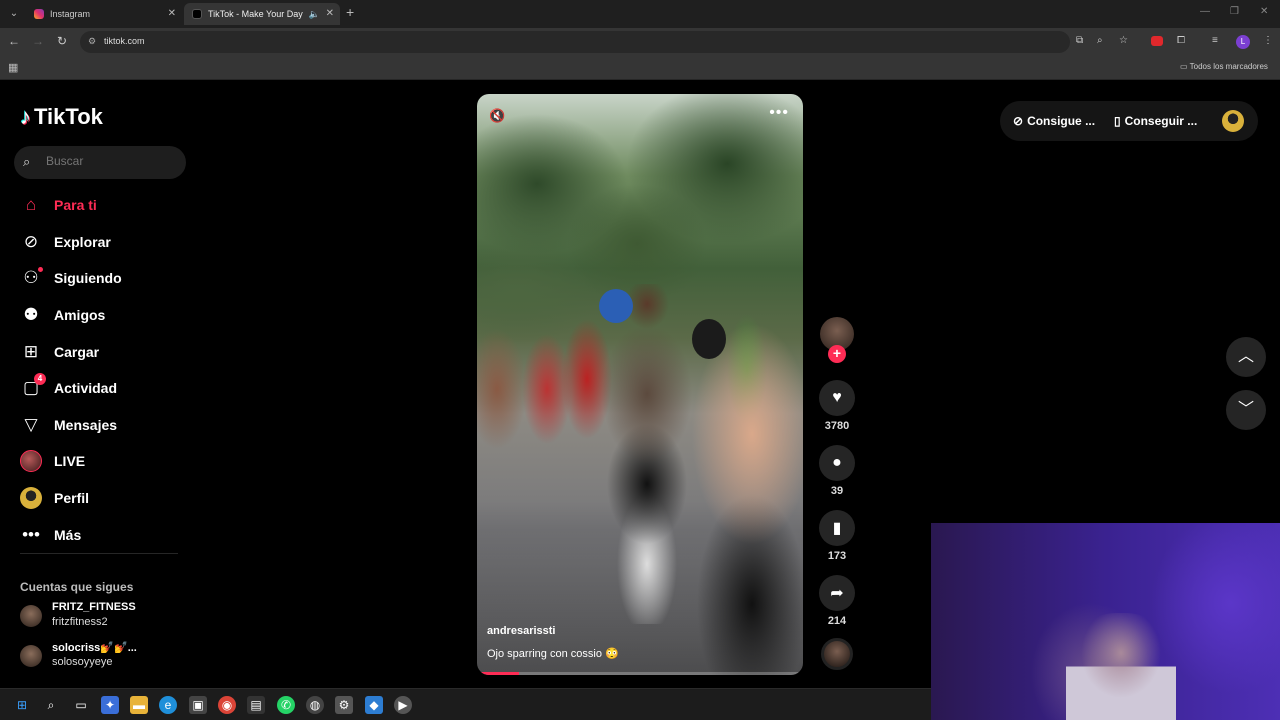  I want to click on save-button: ▮ 173, so click(837, 536).